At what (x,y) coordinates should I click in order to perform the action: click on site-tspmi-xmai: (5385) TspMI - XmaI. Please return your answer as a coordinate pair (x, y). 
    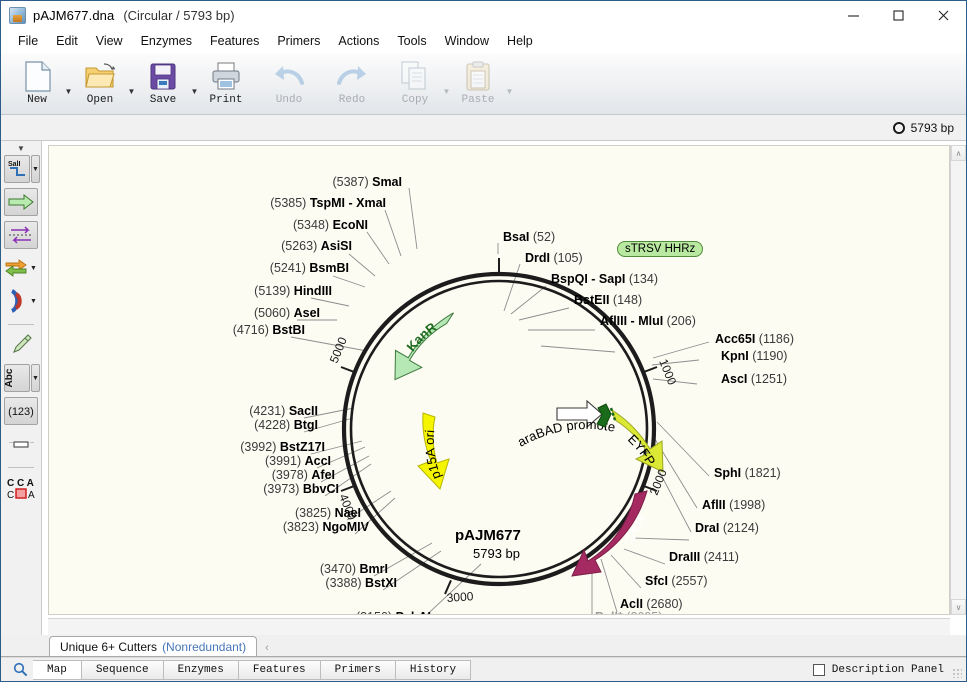
    Looking at the image, I should click on (328, 203).